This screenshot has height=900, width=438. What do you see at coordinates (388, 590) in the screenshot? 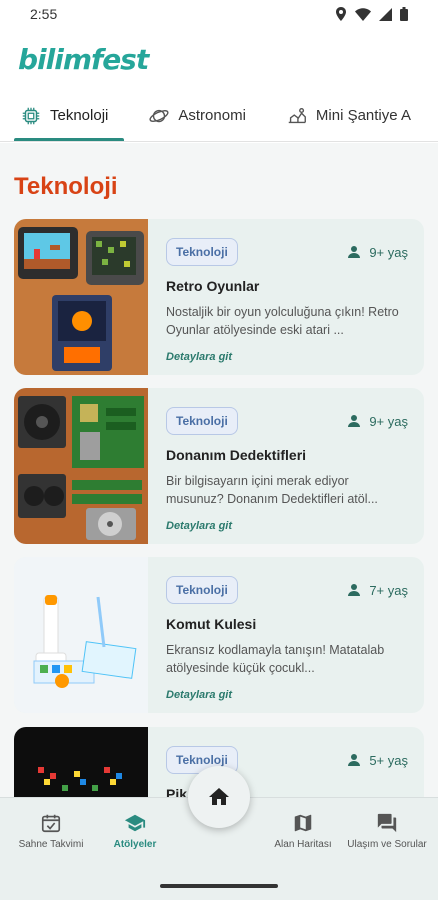
I see `age-value: 7+ yaş` at bounding box center [388, 590].